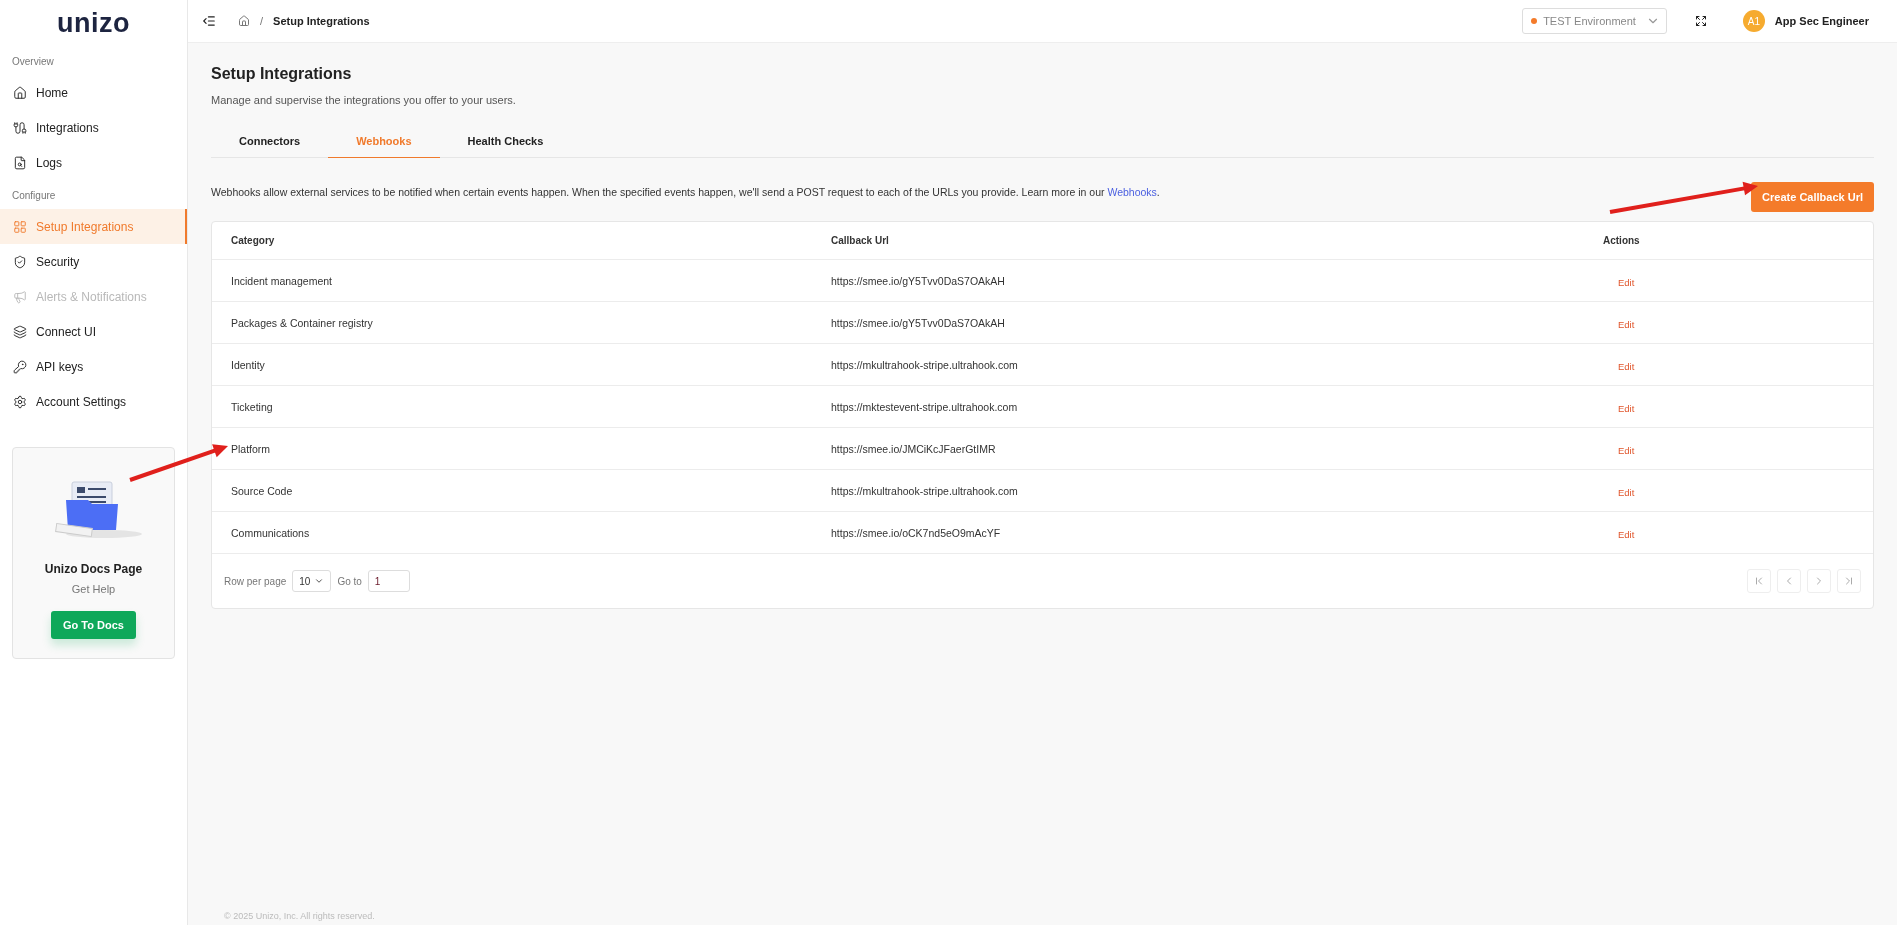  I want to click on last-page-icon, so click(1849, 581).